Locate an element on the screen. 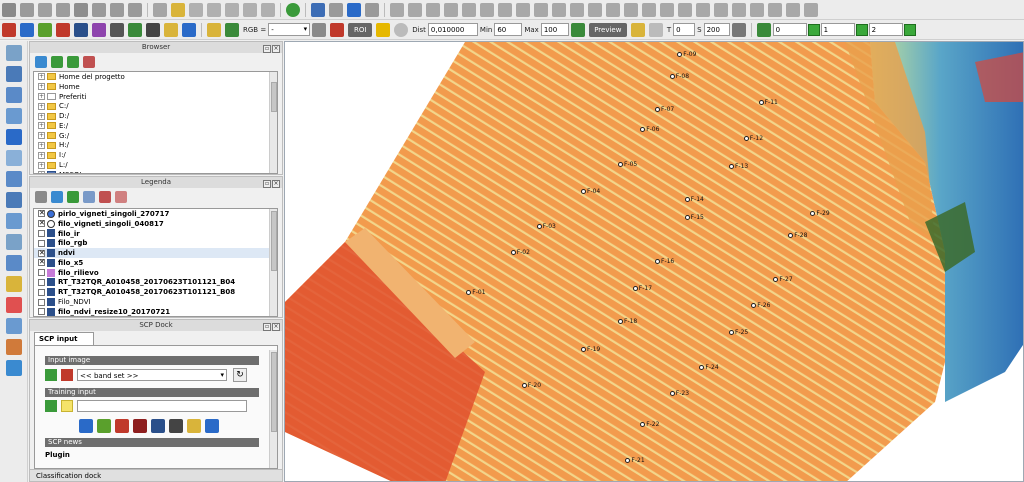 This screenshot has width=1024, height=482. plugin-icon is located at coordinates (336, 9).